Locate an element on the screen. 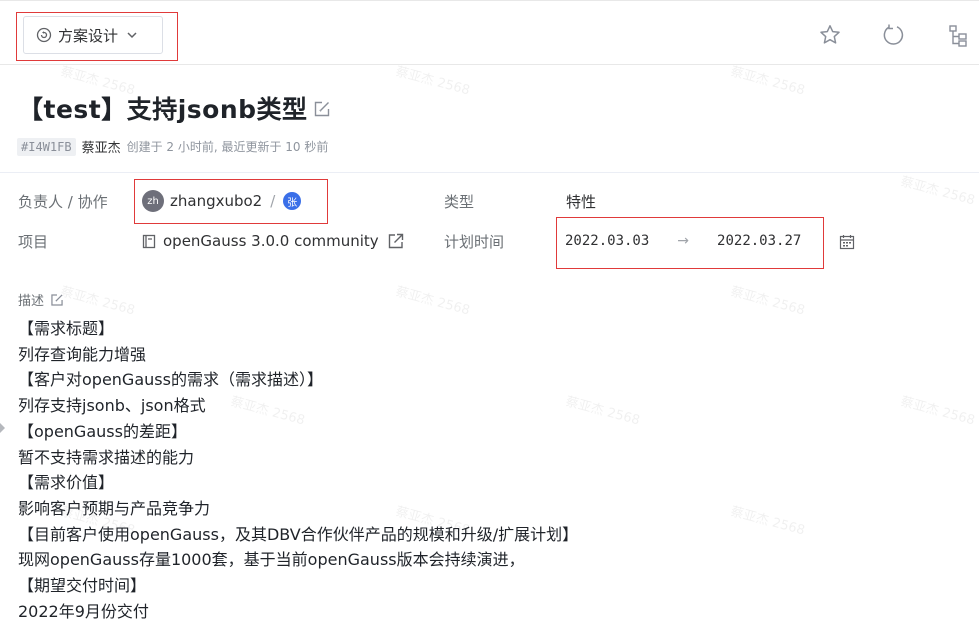  author-name: 蔡亚杰 is located at coordinates (101, 146).